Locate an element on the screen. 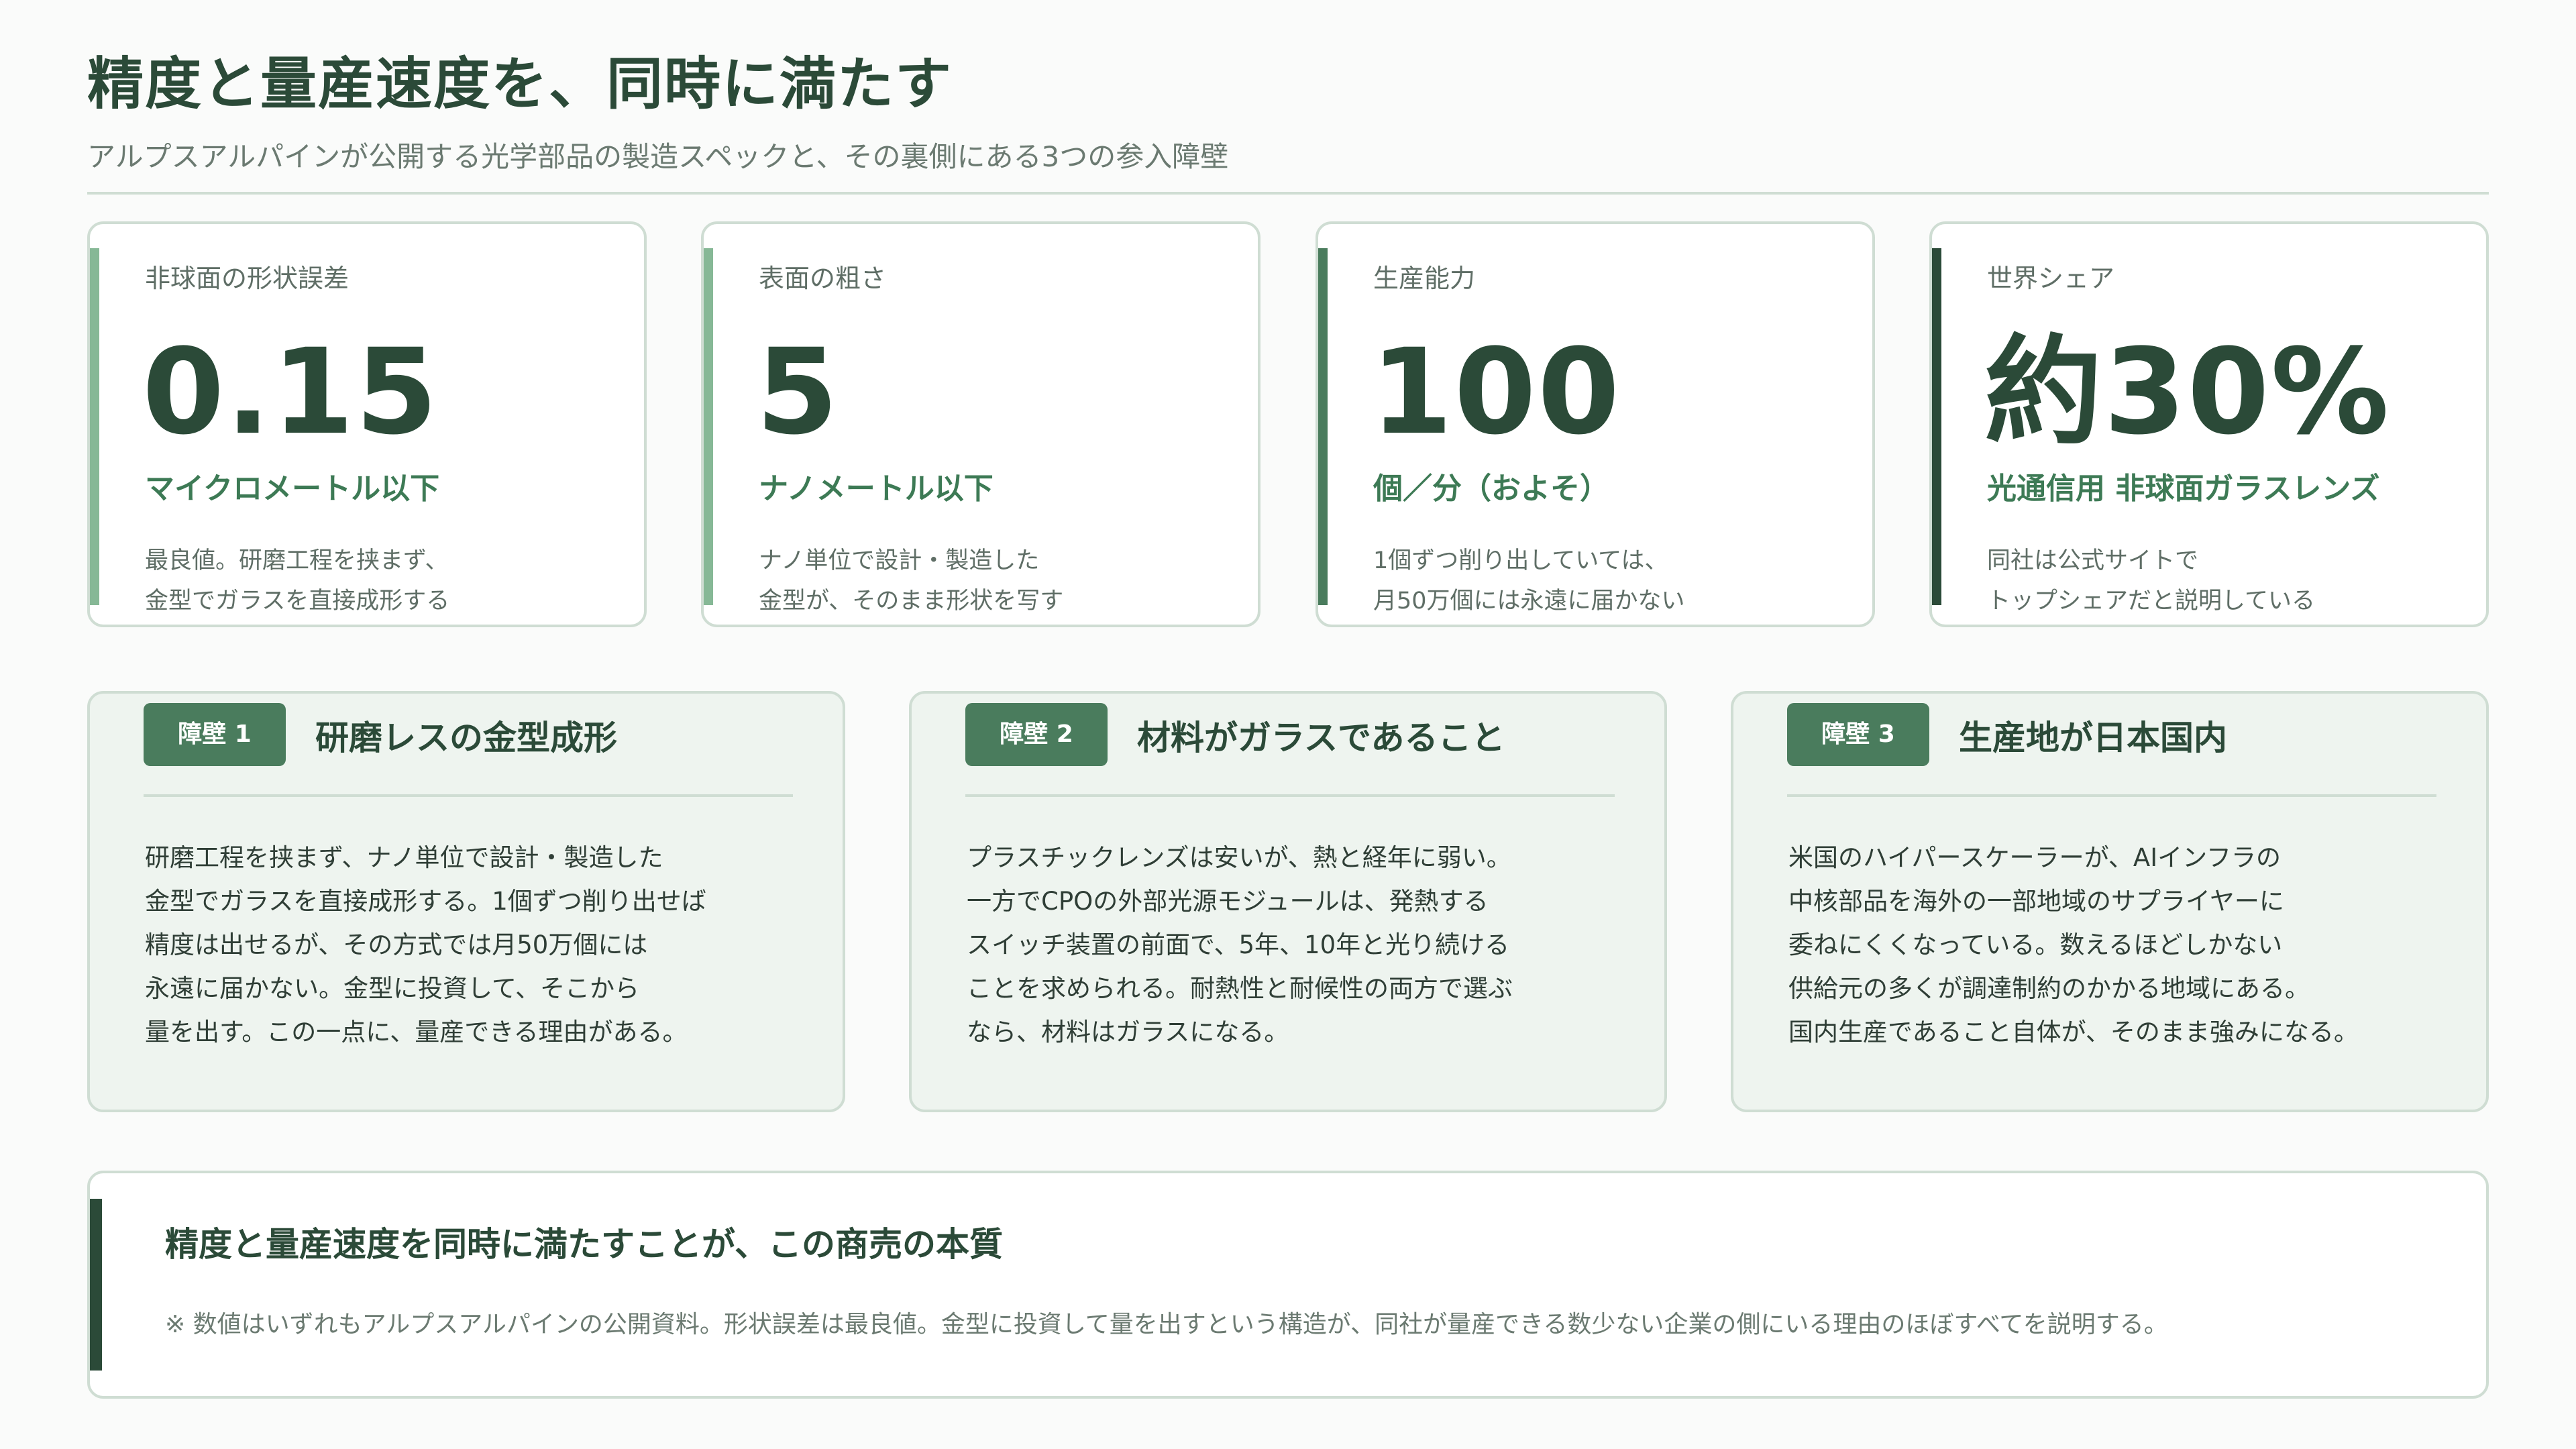  barrier-title: 材料がガラスであること is located at coordinates (1321, 737).